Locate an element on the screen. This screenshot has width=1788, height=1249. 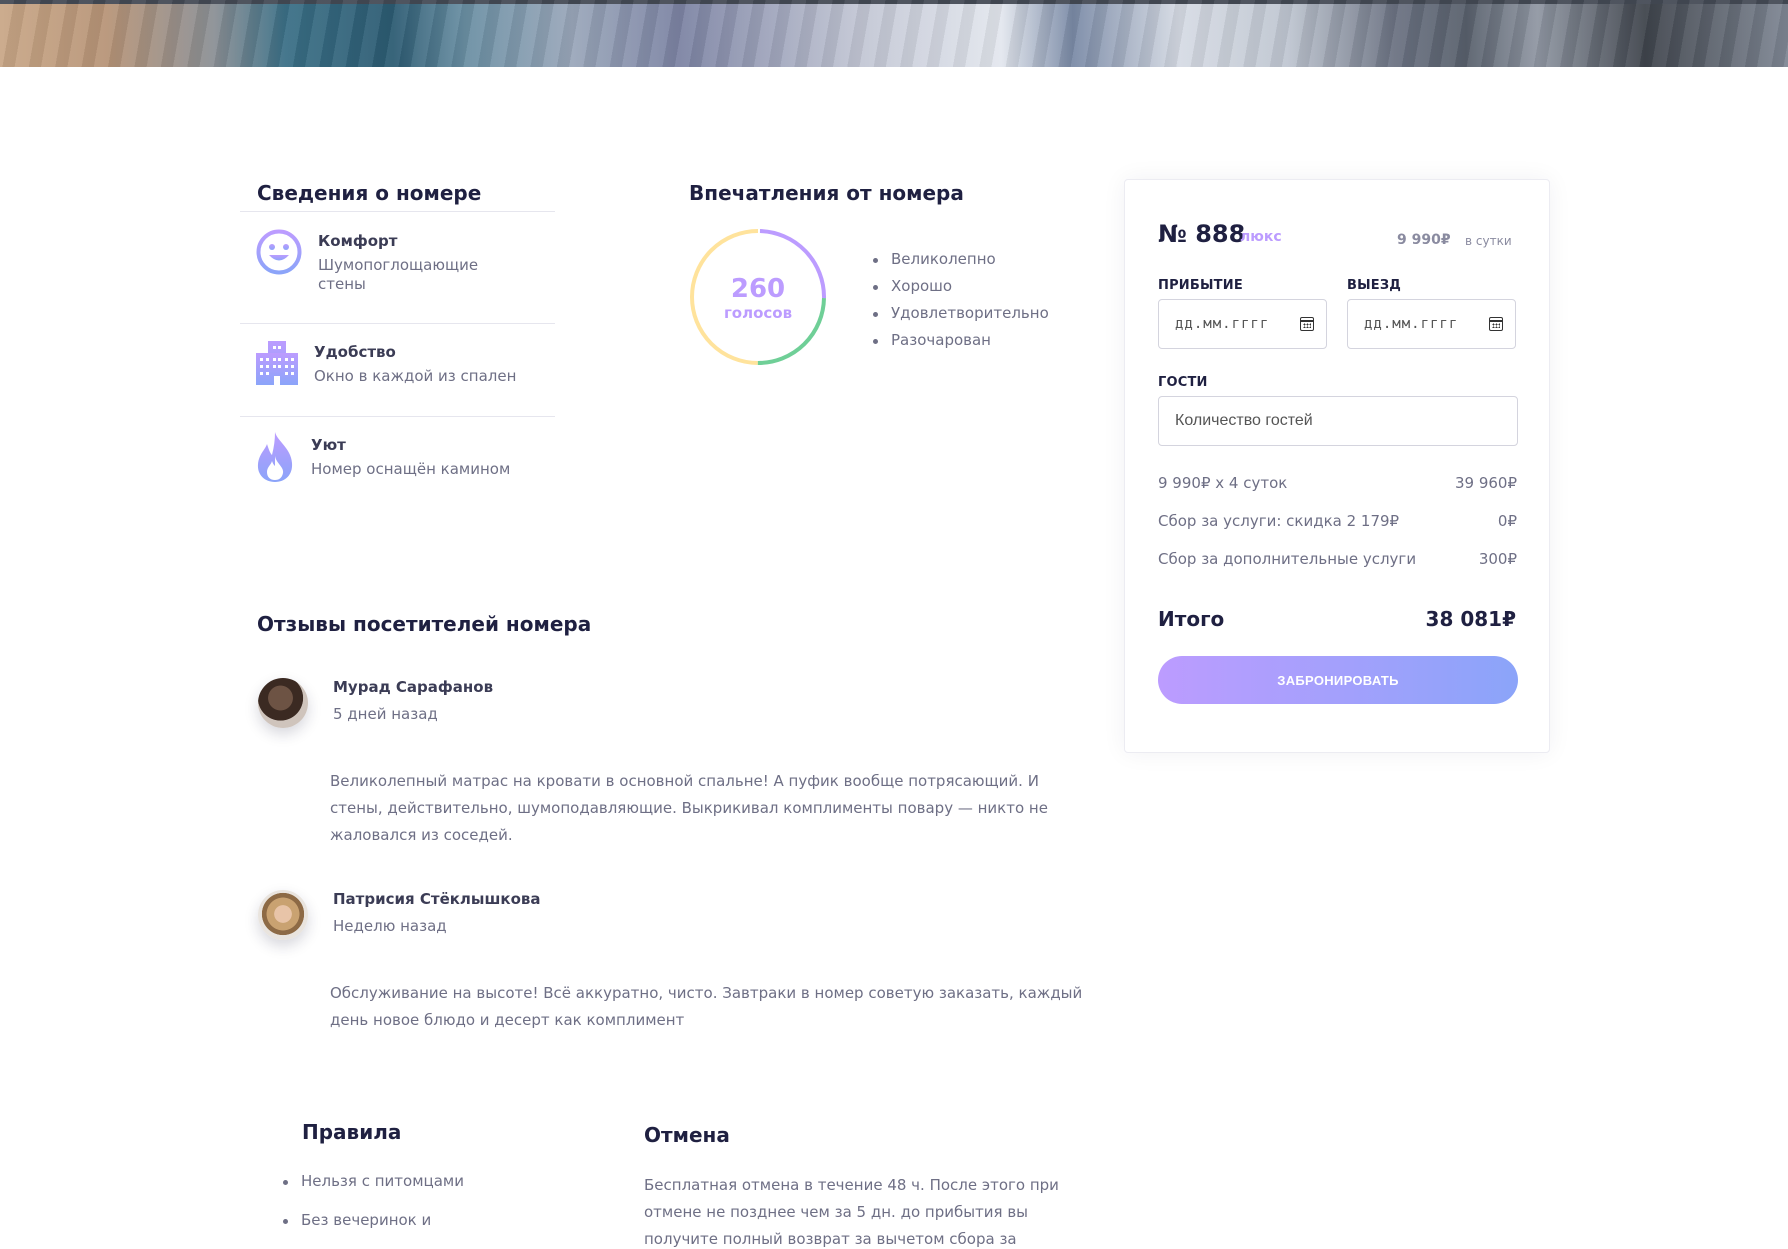
feature-description: Номер оснащён камином is located at coordinates (411, 469).